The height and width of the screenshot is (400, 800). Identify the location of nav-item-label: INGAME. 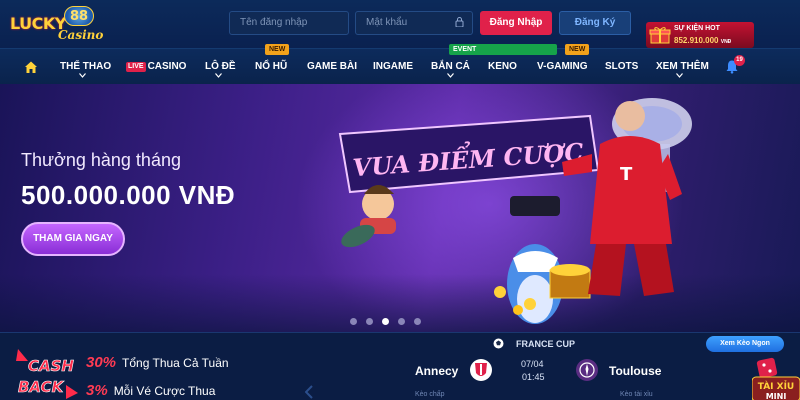
(393, 66).